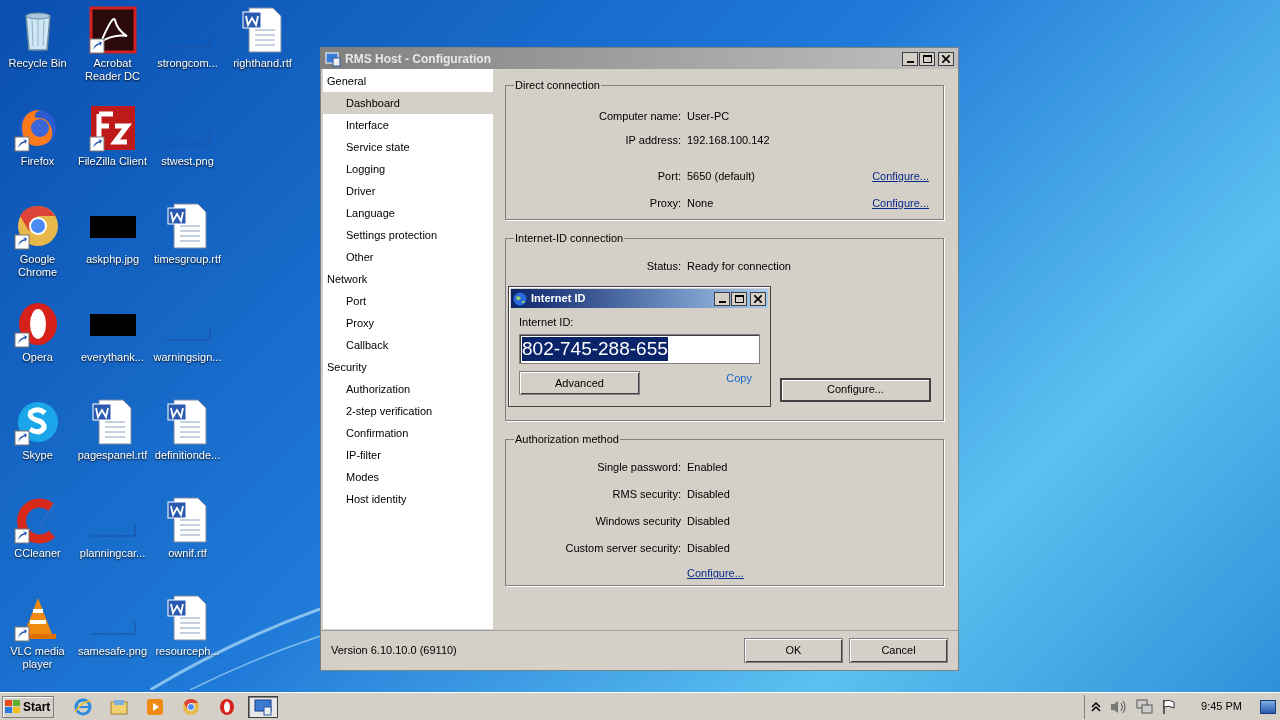  What do you see at coordinates (1221, 707) in the screenshot?
I see `clock: 9:45 PM` at bounding box center [1221, 707].